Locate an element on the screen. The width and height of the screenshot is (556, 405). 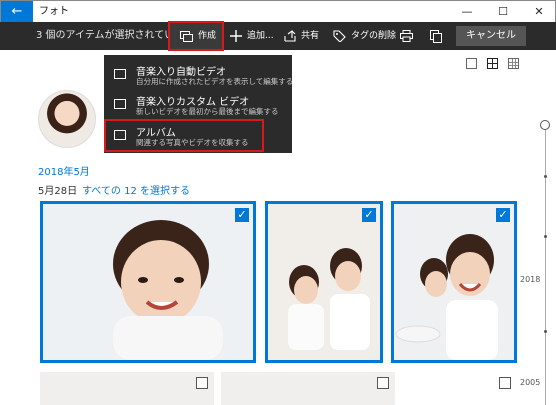
minimize-button: — is located at coordinates (467, 12).